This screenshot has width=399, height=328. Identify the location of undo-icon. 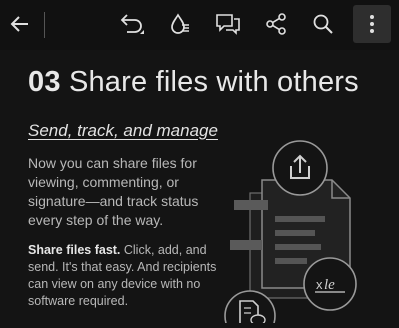
(132, 24).